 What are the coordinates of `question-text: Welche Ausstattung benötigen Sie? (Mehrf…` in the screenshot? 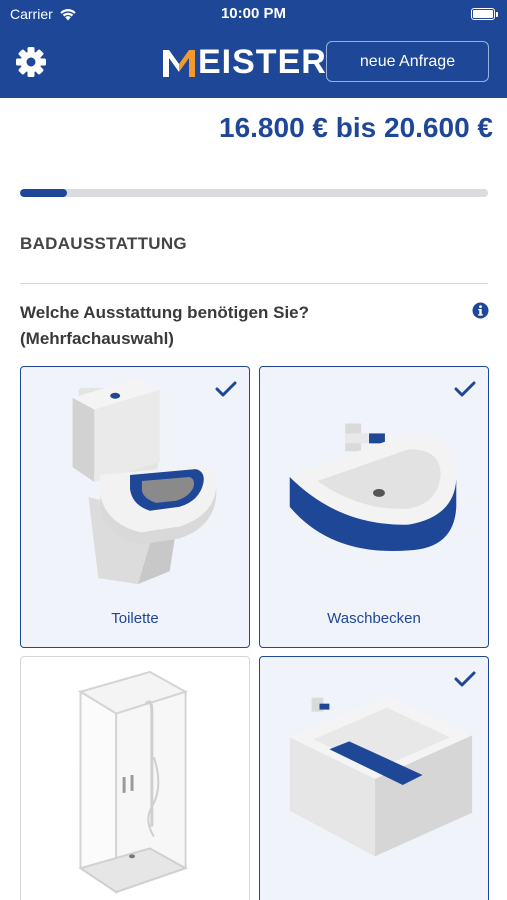 It's located at (165, 325).